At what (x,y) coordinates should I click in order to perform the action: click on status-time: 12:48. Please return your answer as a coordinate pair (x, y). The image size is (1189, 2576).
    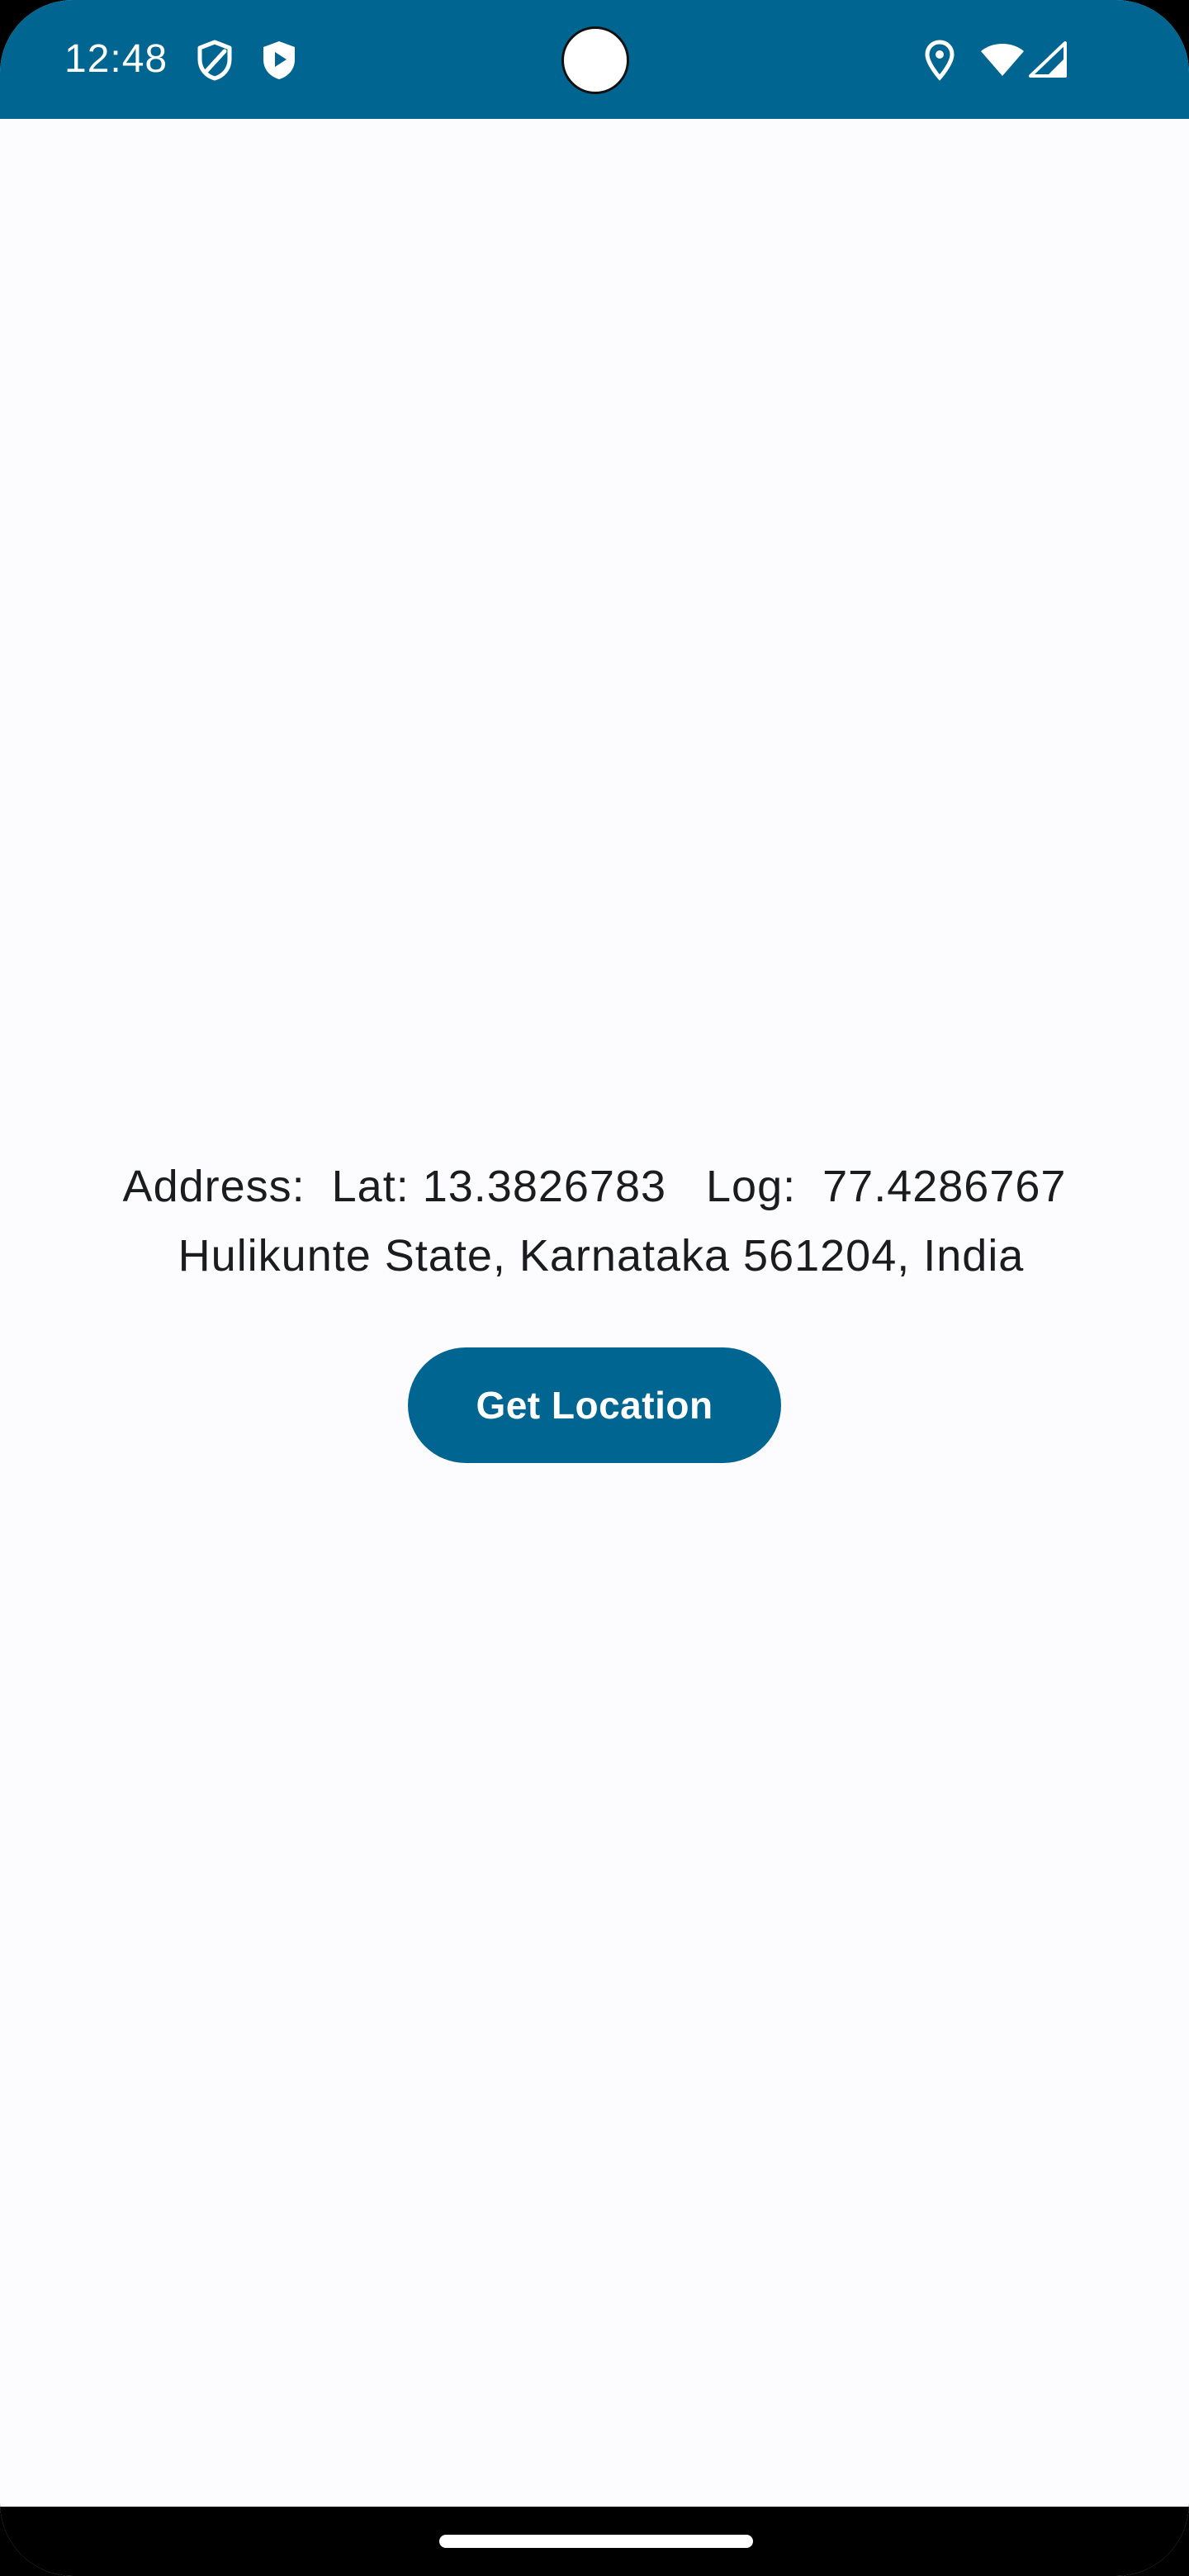
    Looking at the image, I should click on (116, 59).